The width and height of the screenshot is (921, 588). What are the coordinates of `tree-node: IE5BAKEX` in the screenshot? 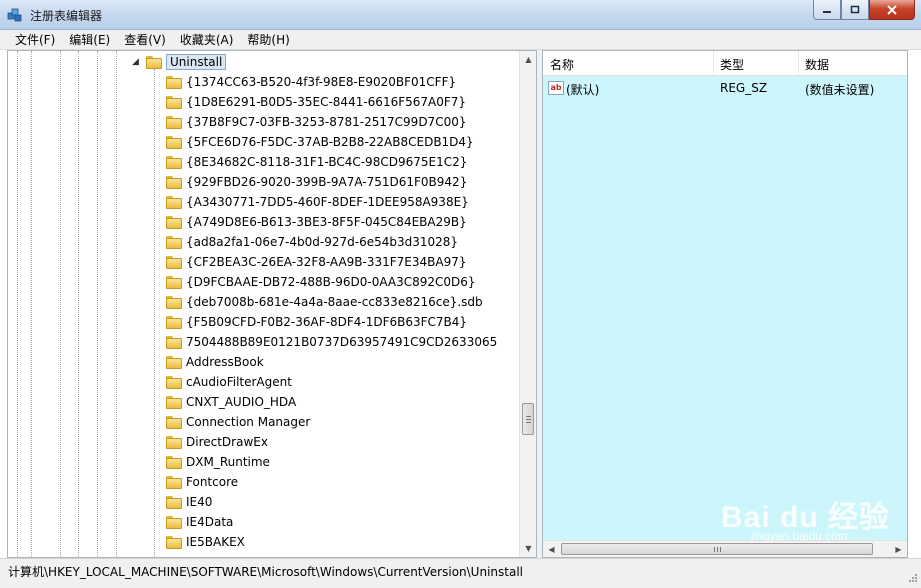 It's located at (205, 542).